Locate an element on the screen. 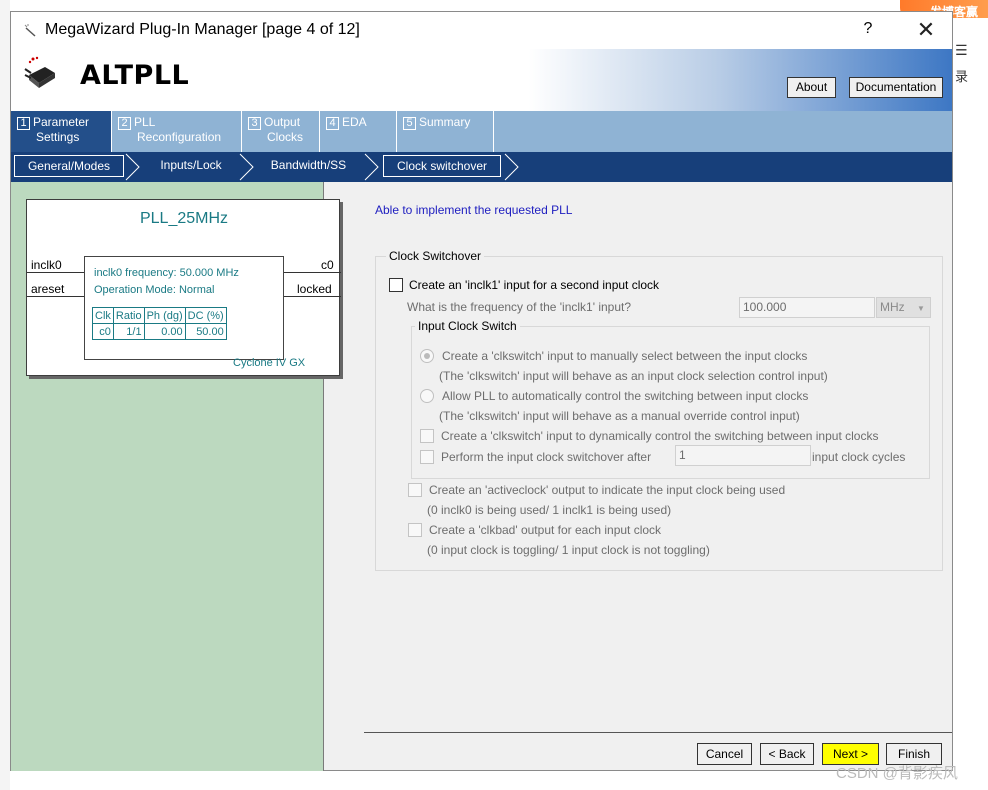 The height and width of the screenshot is (790, 988). tab-number: 1 is located at coordinates (23, 123).